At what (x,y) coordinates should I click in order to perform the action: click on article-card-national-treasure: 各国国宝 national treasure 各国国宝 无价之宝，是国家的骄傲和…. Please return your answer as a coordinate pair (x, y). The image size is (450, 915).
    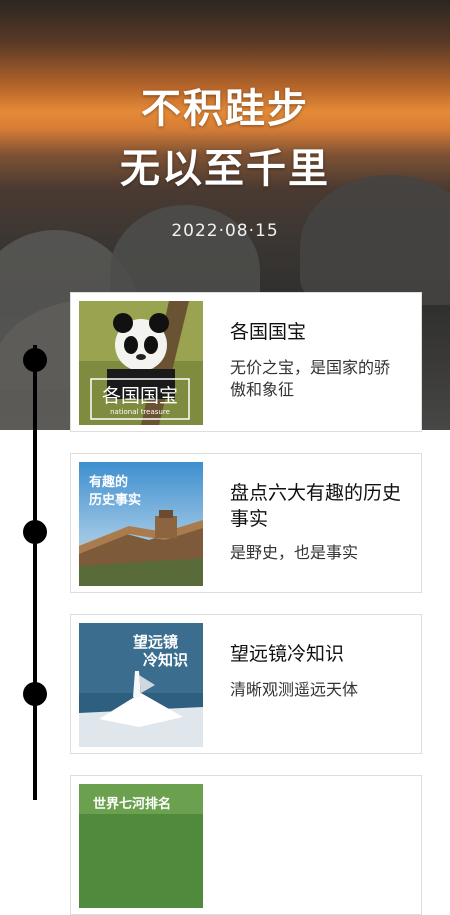
    Looking at the image, I should click on (246, 362).